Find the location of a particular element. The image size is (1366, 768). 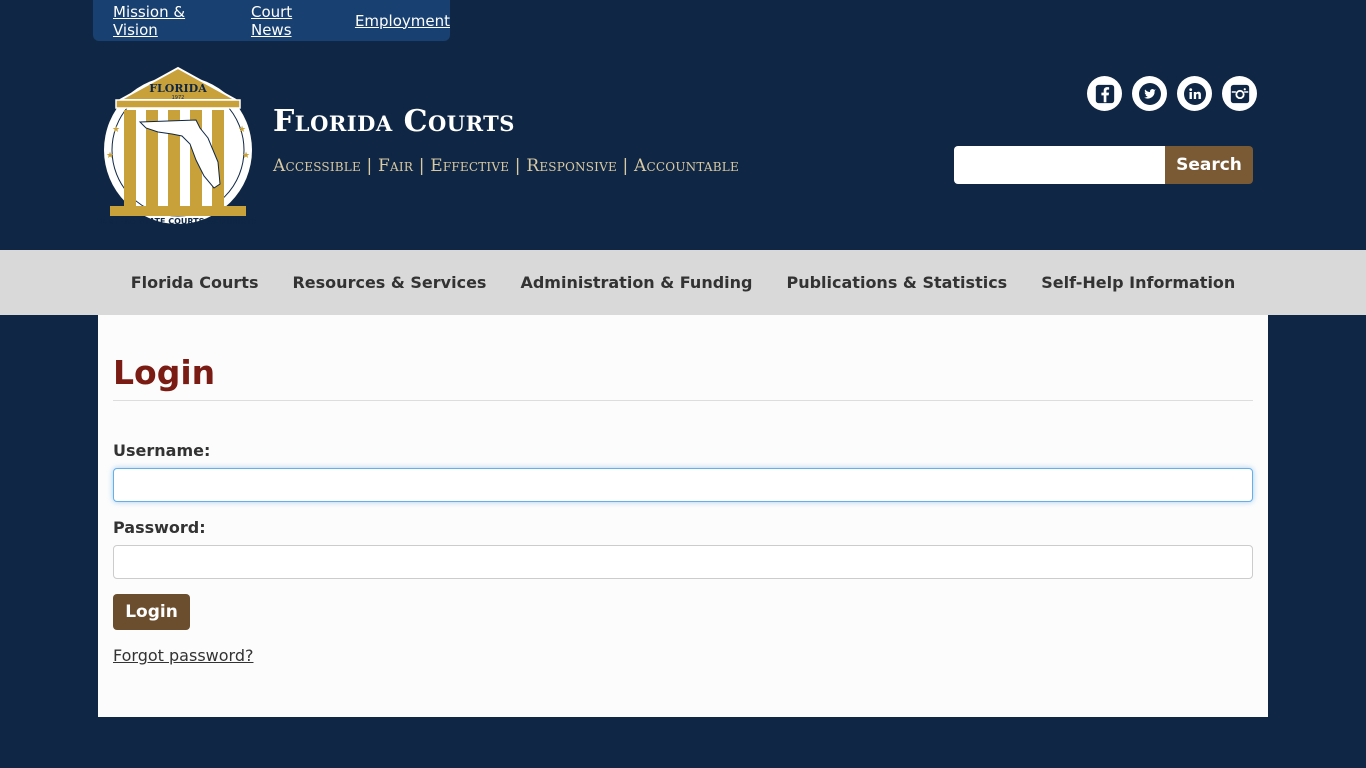

utility-link-employment: Employment is located at coordinates (402, 21).